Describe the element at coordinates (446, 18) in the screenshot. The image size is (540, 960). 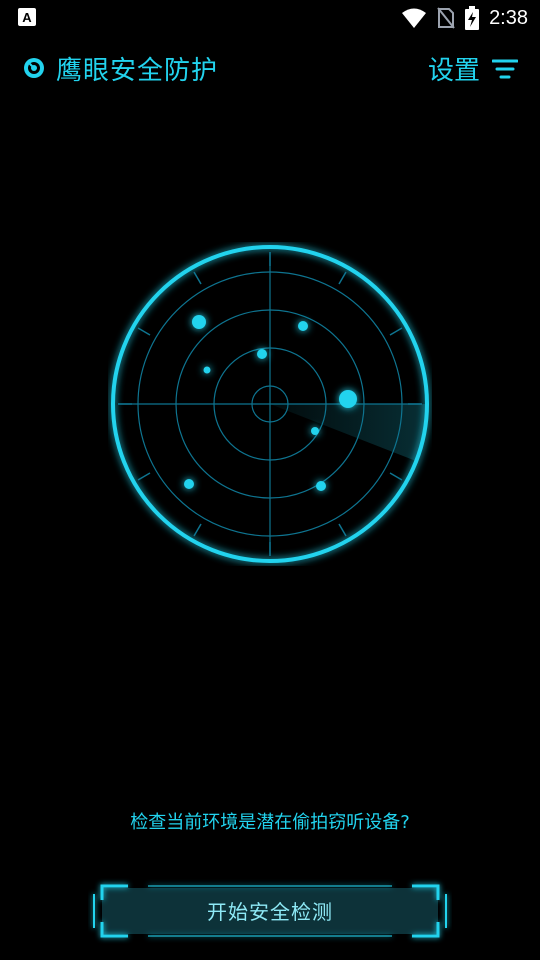
I see `no-sim-icon` at that location.